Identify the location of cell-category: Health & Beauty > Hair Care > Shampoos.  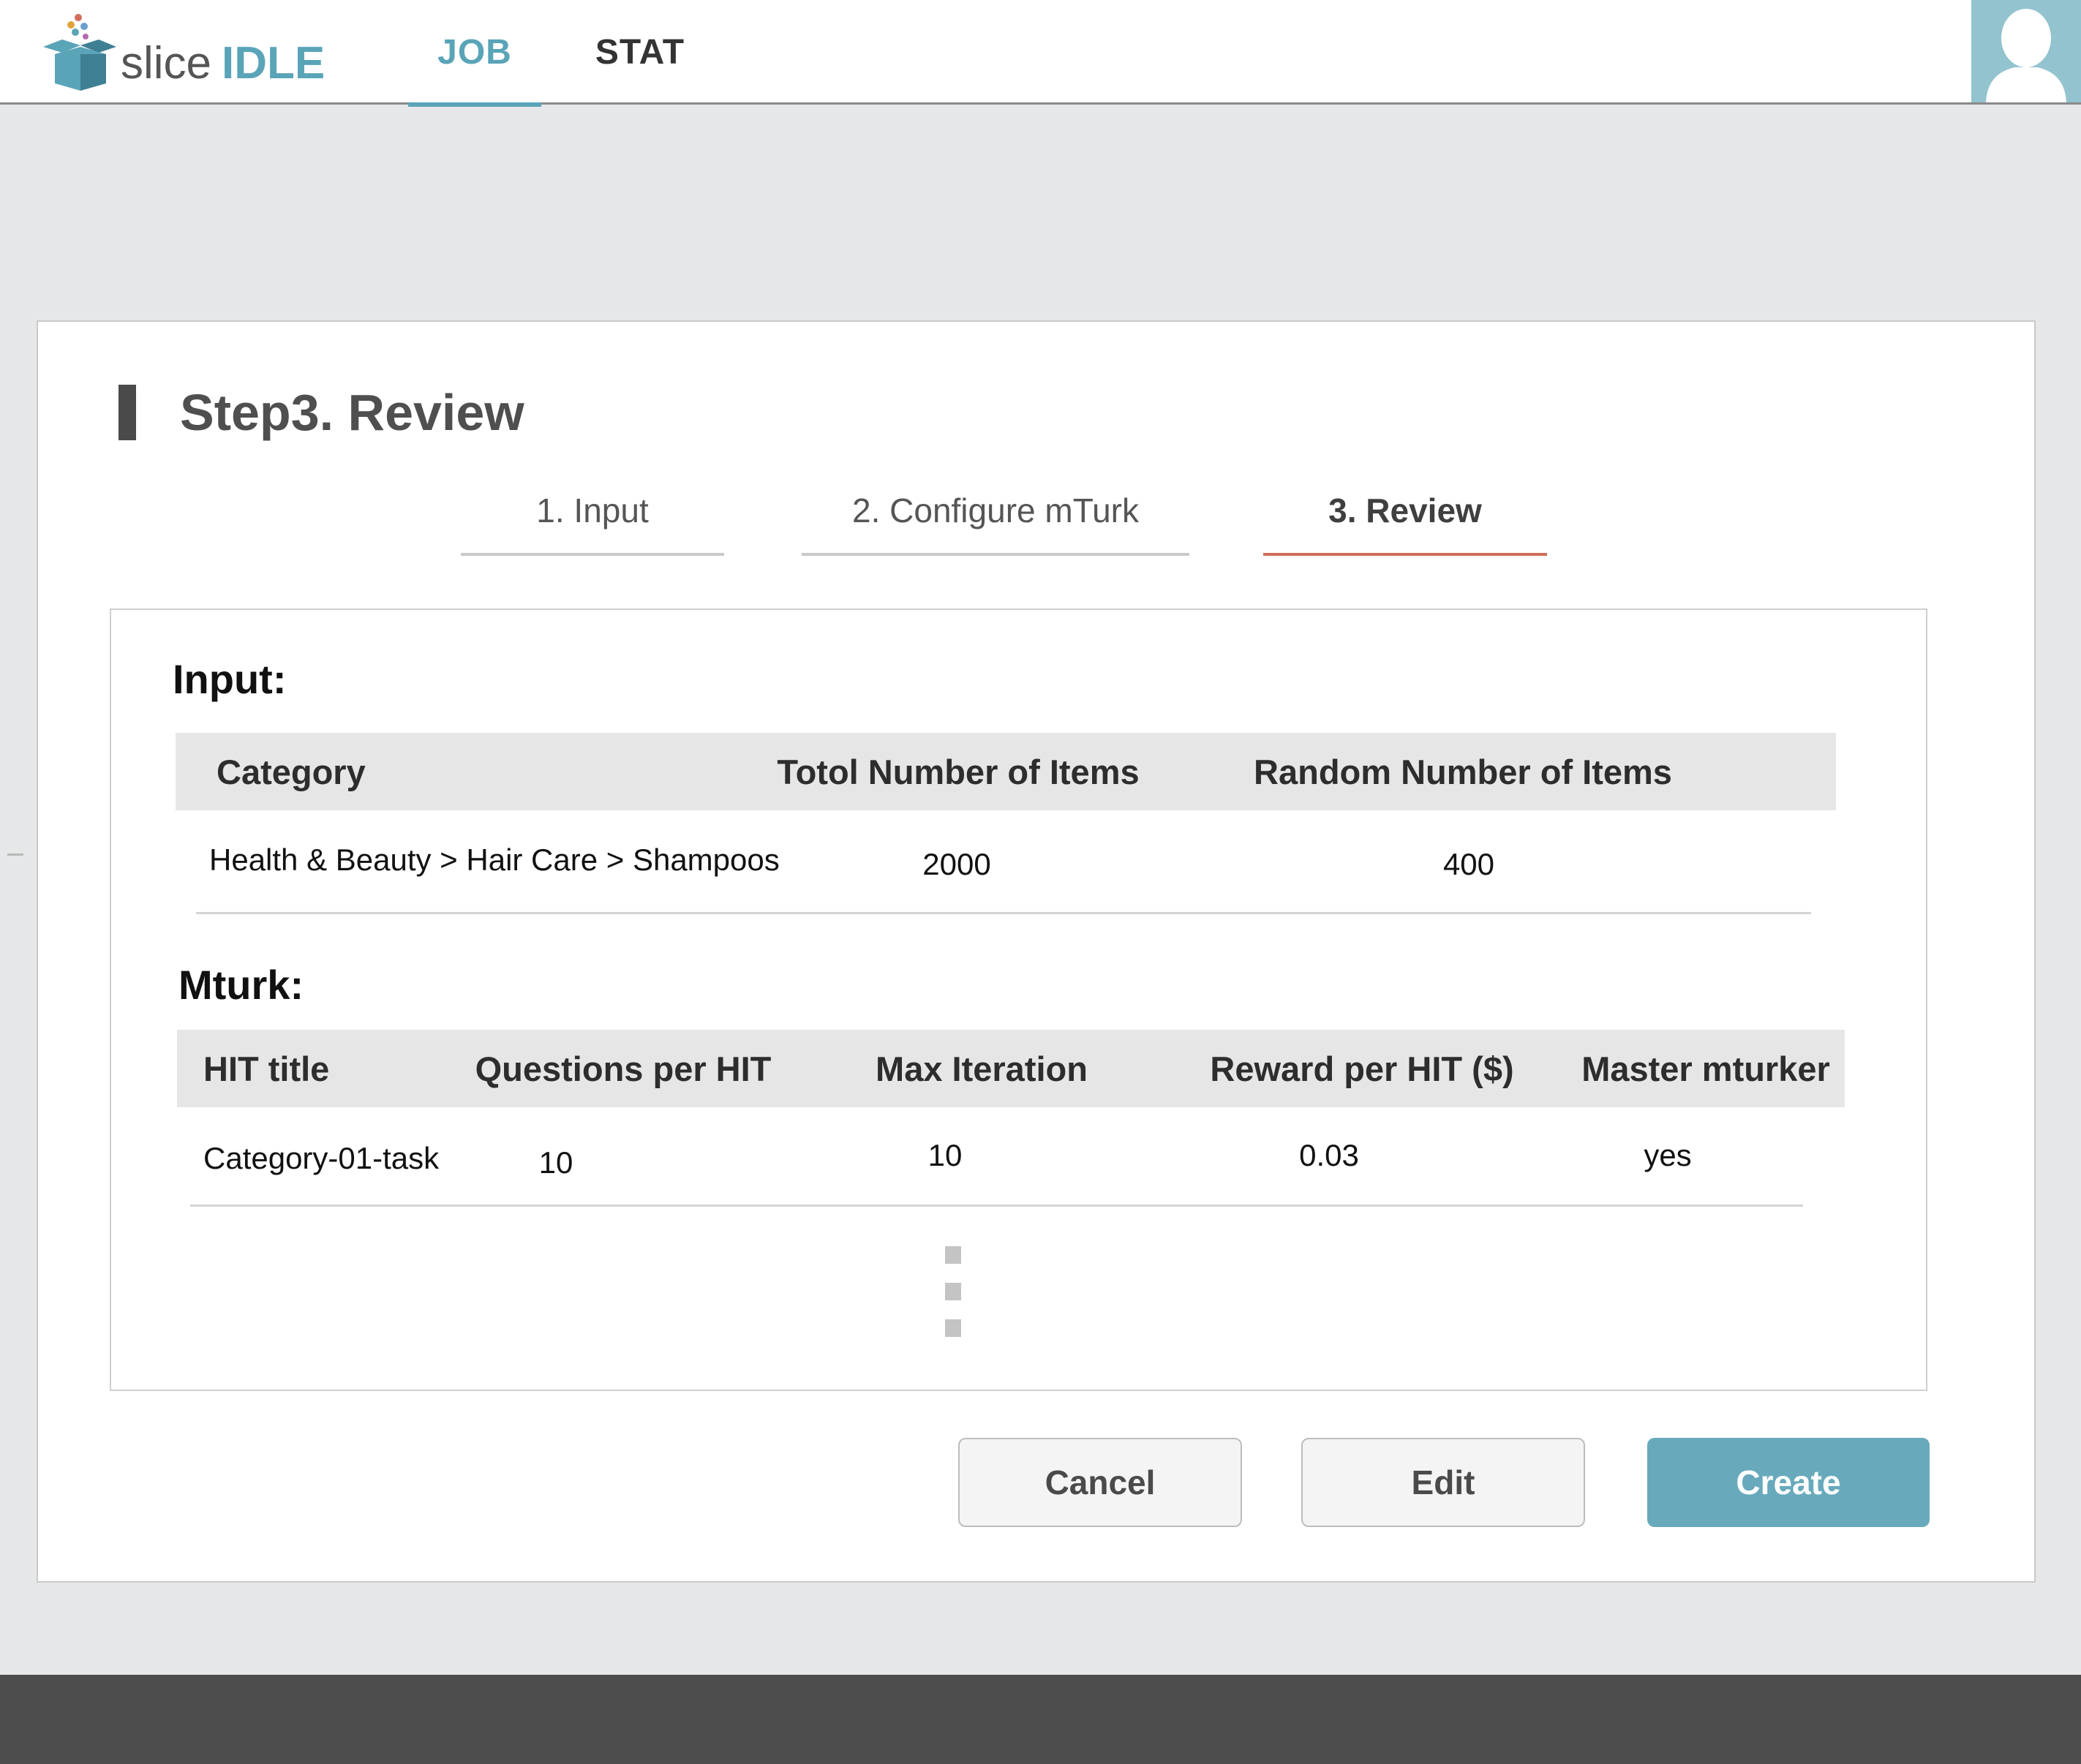
(495, 860).